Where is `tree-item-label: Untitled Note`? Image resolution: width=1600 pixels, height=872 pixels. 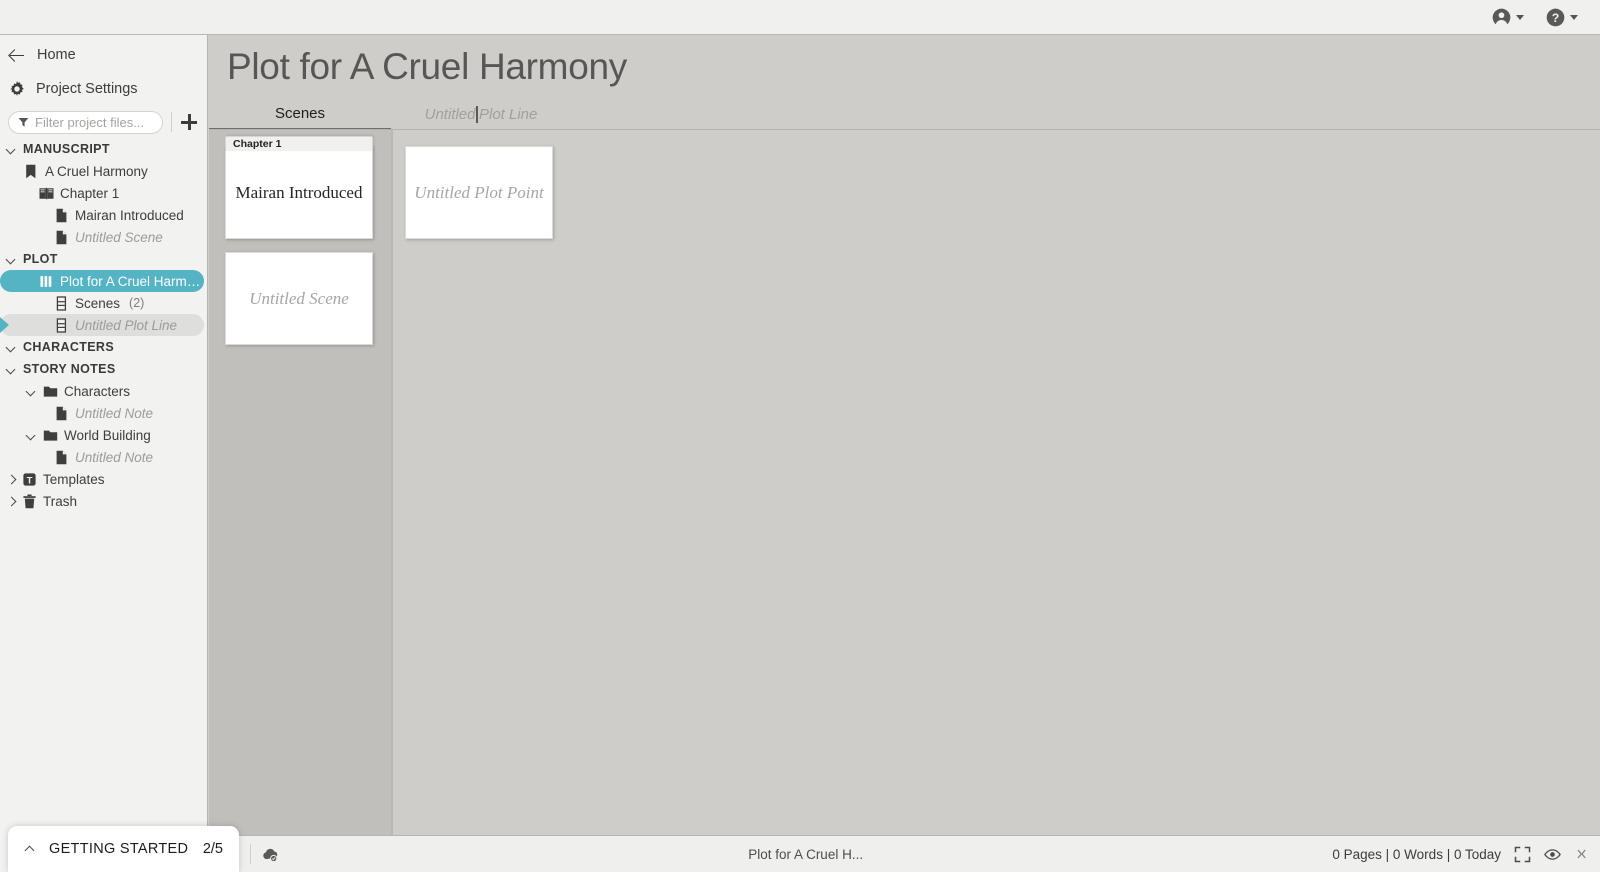
tree-item-label: Untitled Note is located at coordinates (114, 413).